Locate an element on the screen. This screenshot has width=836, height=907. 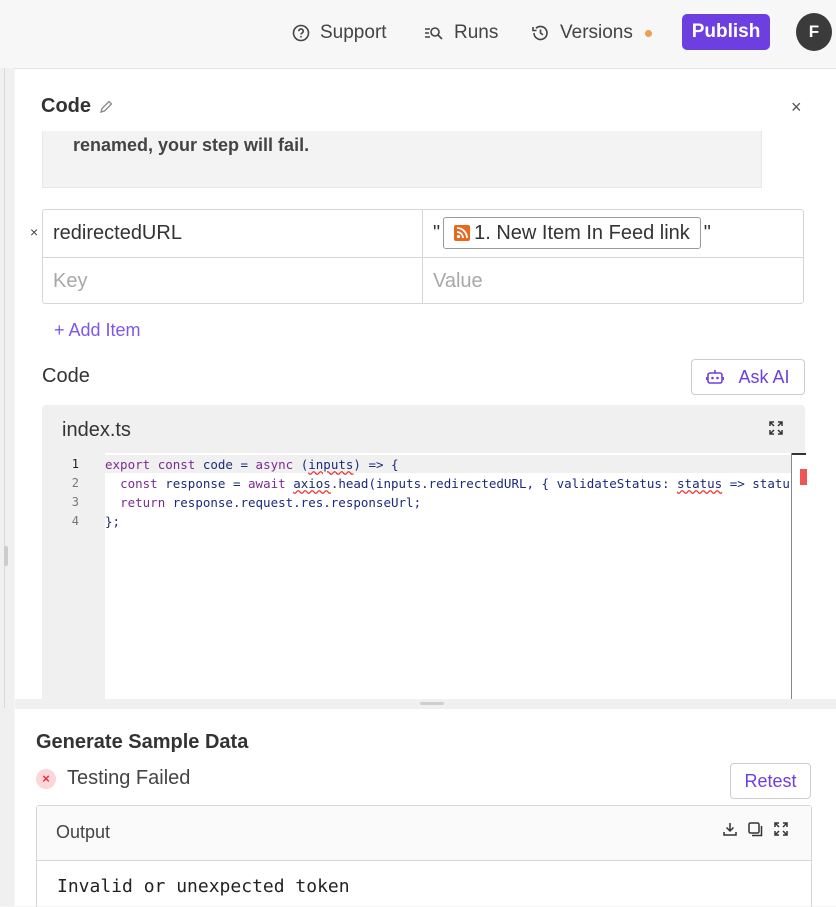
code-section-label: Code is located at coordinates (66, 376).